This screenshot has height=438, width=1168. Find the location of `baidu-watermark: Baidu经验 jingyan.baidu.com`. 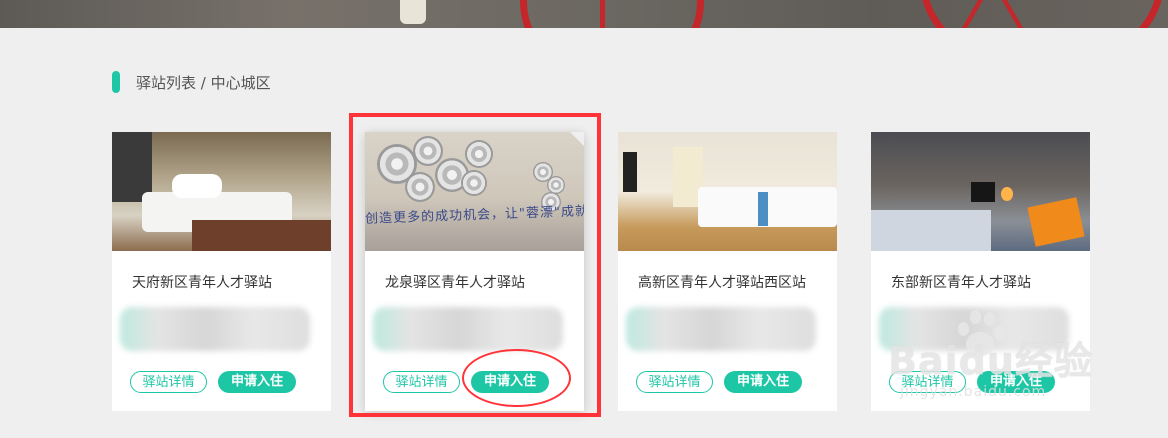

baidu-watermark: Baidu经验 jingyan.baidu.com is located at coordinates (1028, 355).